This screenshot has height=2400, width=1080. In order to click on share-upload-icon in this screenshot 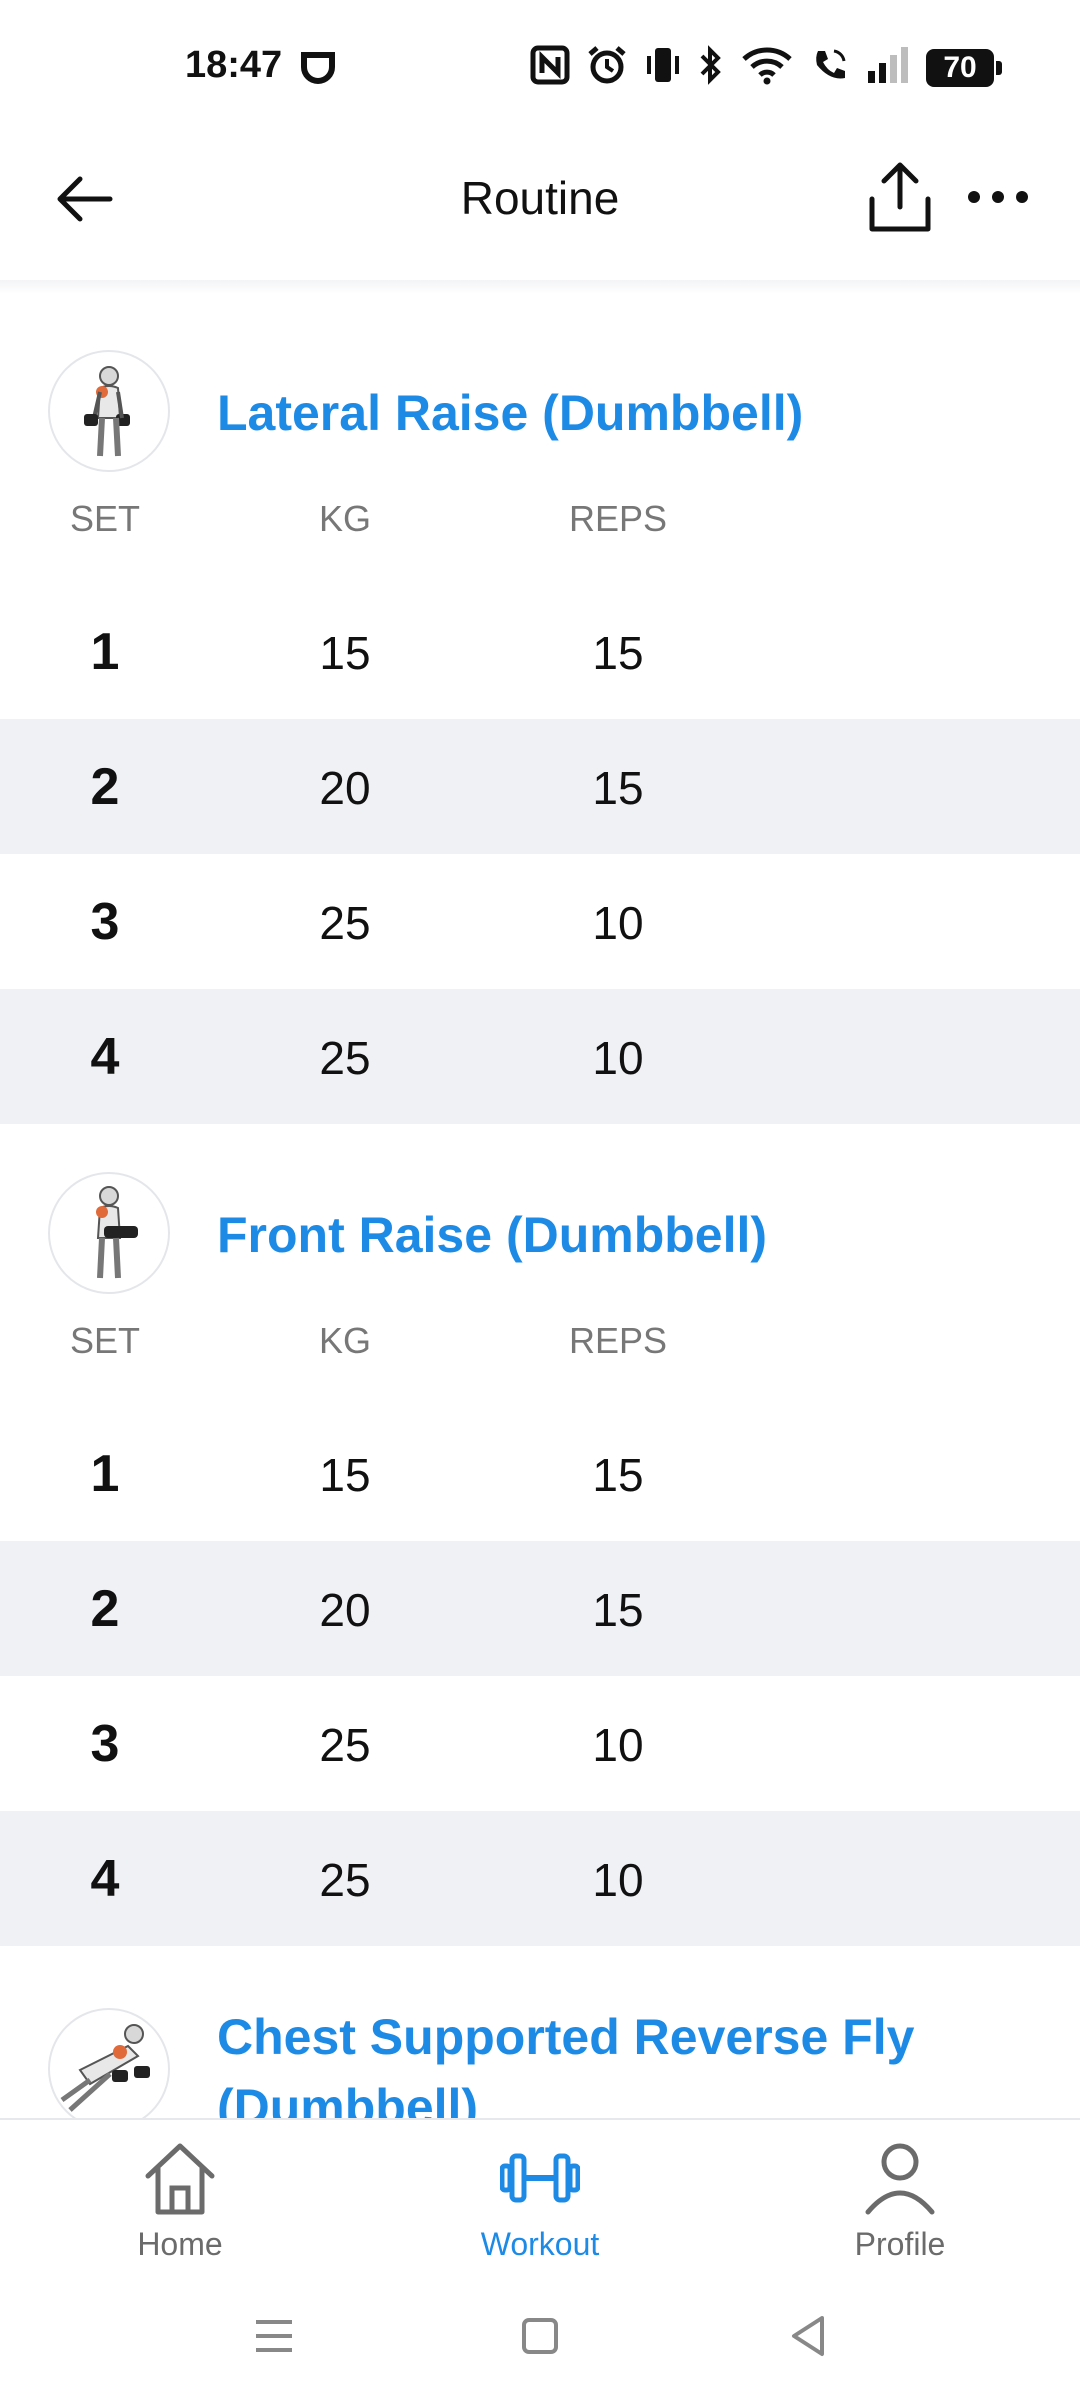, I will do `click(900, 197)`.